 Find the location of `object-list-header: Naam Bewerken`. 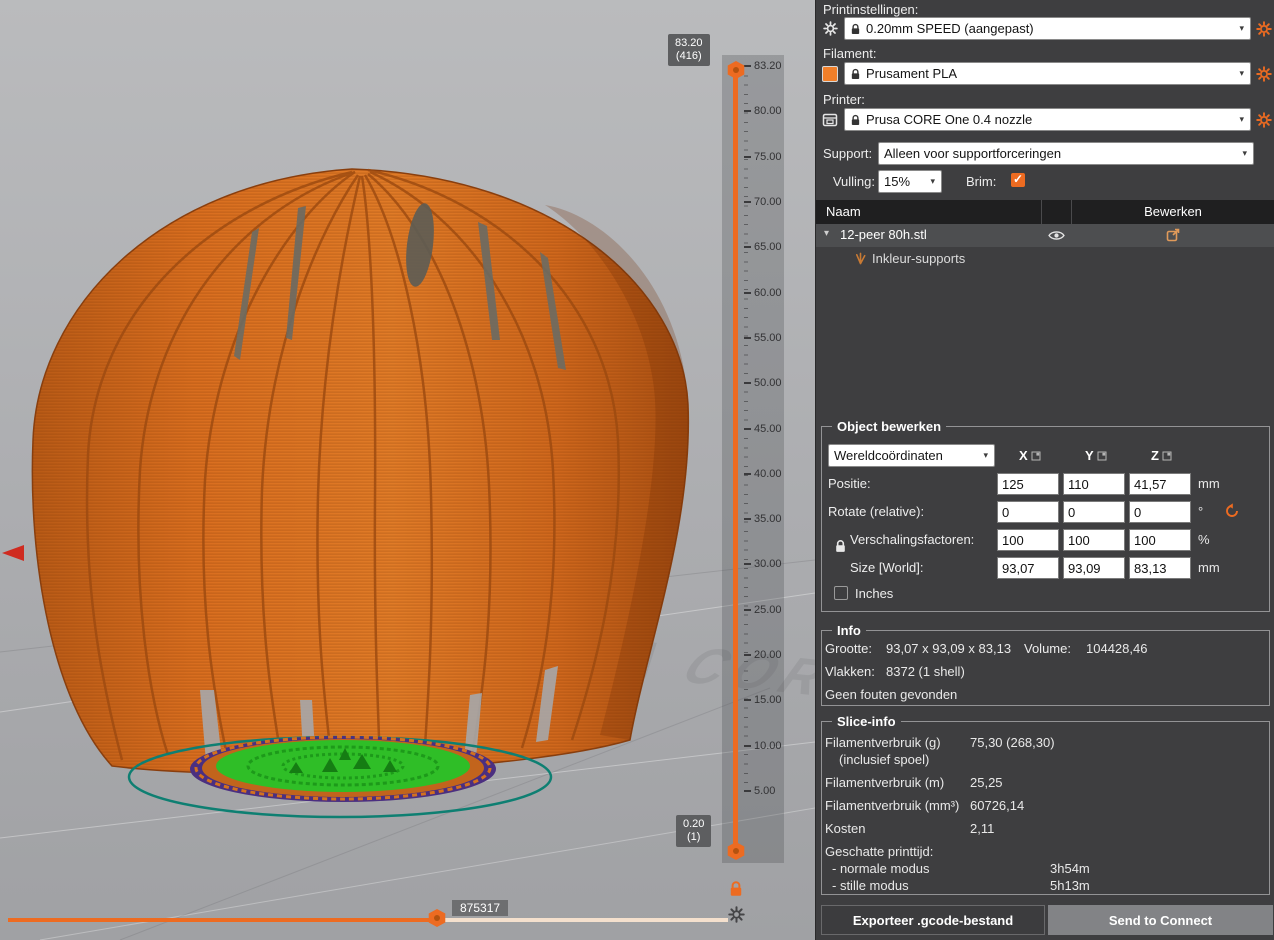

object-list-header: Naam Bewerken is located at coordinates (1045, 212).